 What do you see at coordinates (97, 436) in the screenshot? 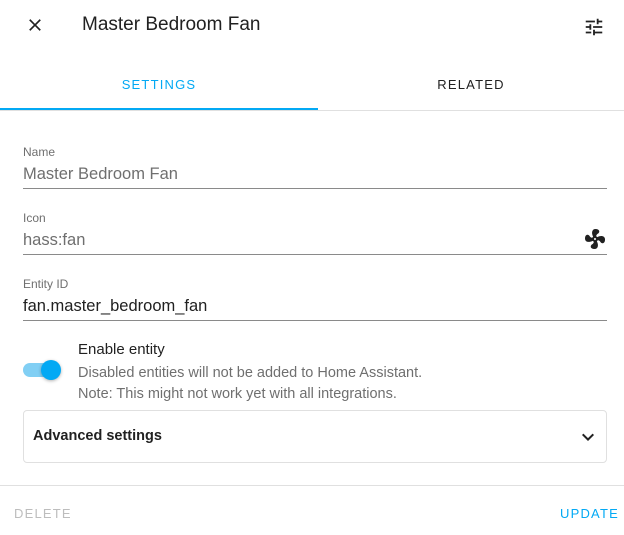
I see `advanced-settings-label: Advanced settings` at bounding box center [97, 436].